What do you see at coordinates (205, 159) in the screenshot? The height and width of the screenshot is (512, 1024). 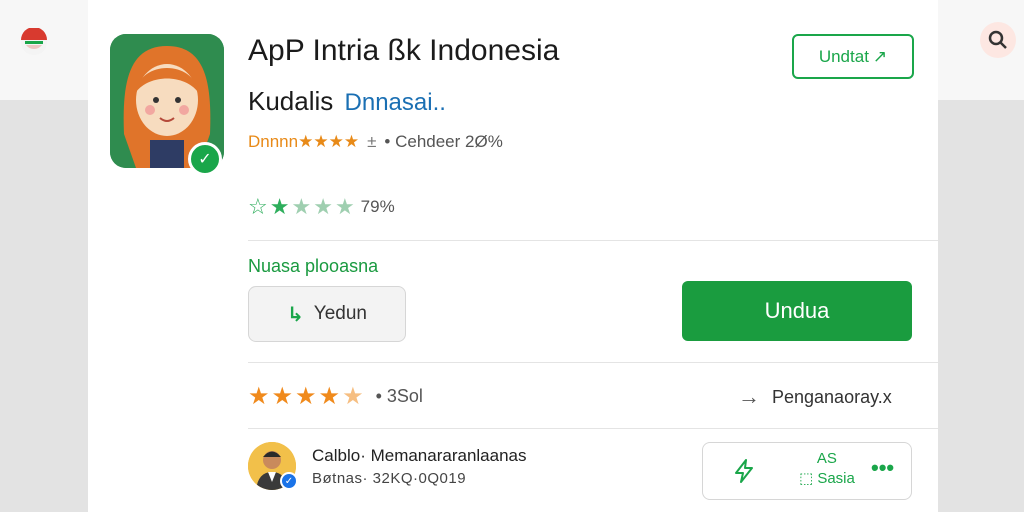 I see `verified-badge-icon: ✓` at bounding box center [205, 159].